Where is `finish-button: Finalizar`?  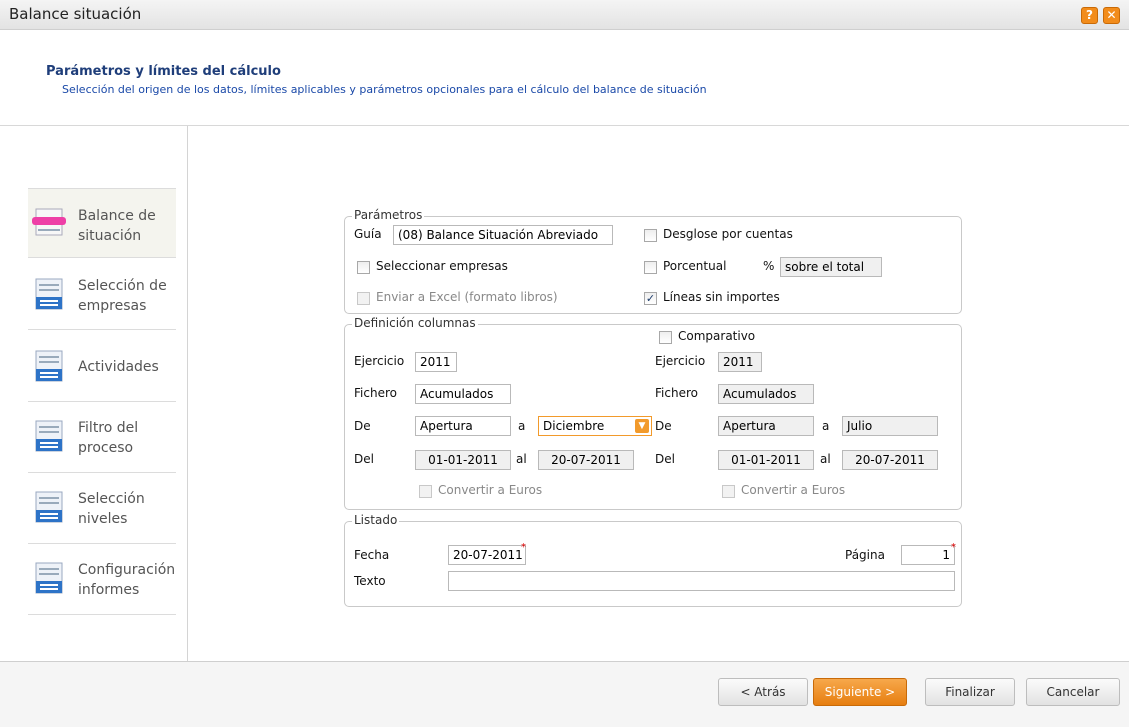 finish-button: Finalizar is located at coordinates (970, 692).